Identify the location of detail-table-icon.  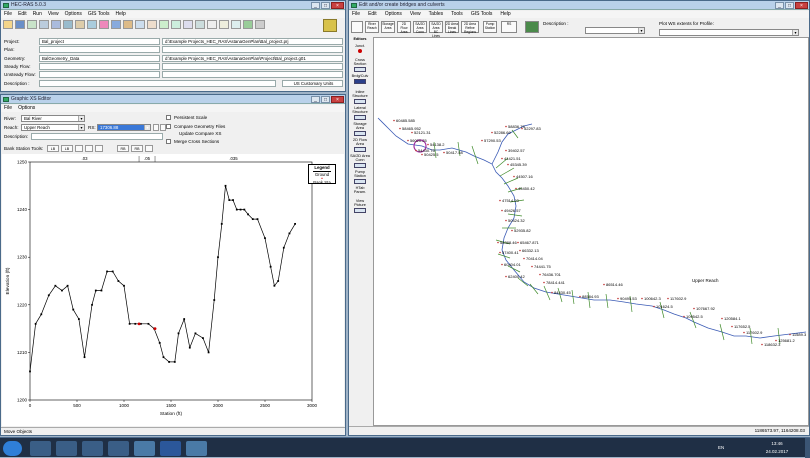
(212, 24).